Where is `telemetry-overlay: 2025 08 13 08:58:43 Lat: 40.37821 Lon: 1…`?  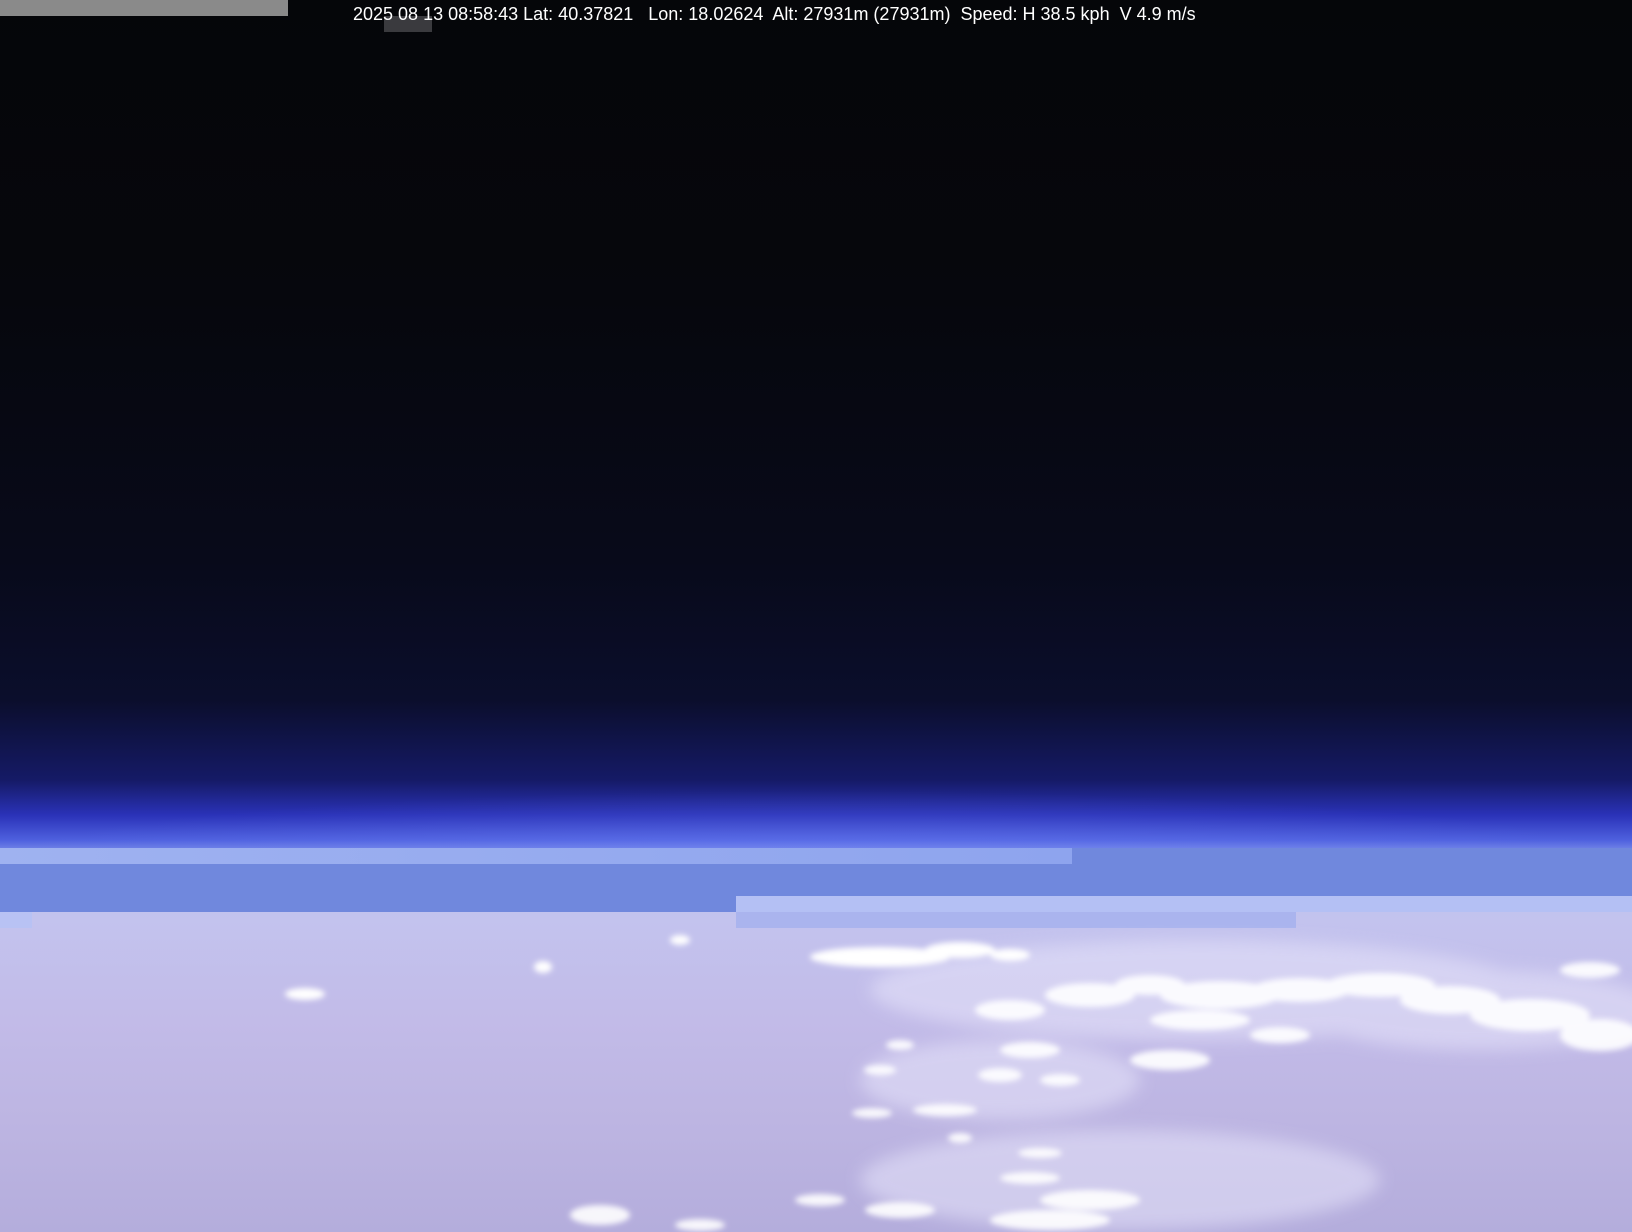 telemetry-overlay: 2025 08 13 08:58:43 Lat: 40.37821 Lon: 1… is located at coordinates (774, 14).